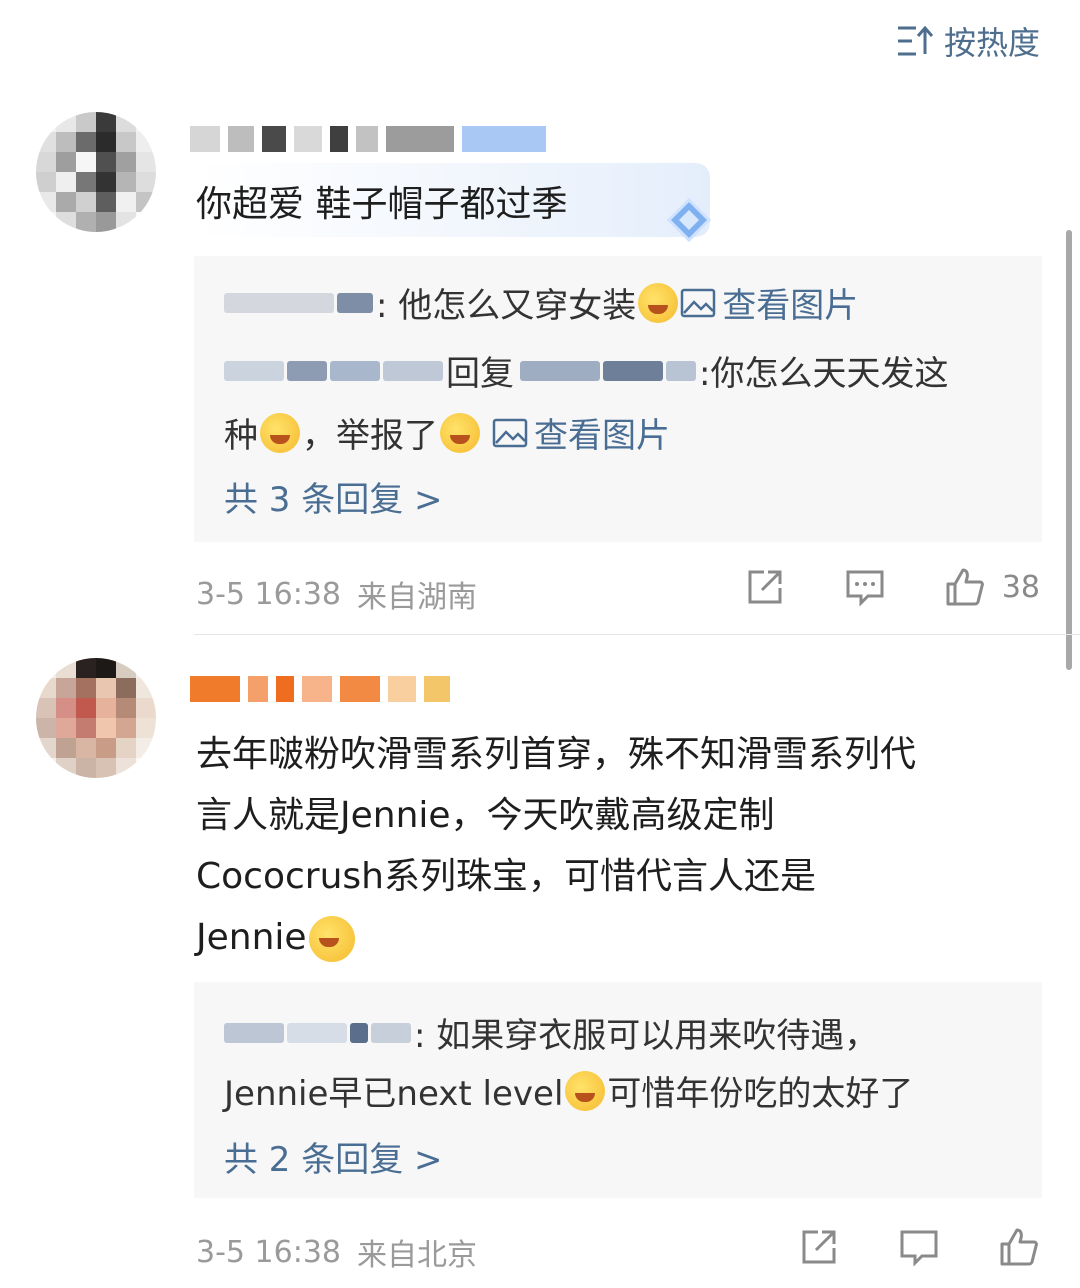 The width and height of the screenshot is (1080, 1288). Describe the element at coordinates (480, 374) in the screenshot. I see `reply-text: 回复` at that location.